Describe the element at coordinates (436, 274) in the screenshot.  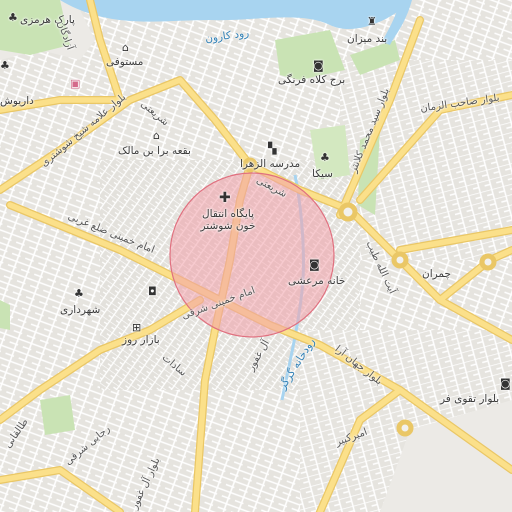
I see `label-chamran: چمران` at that location.